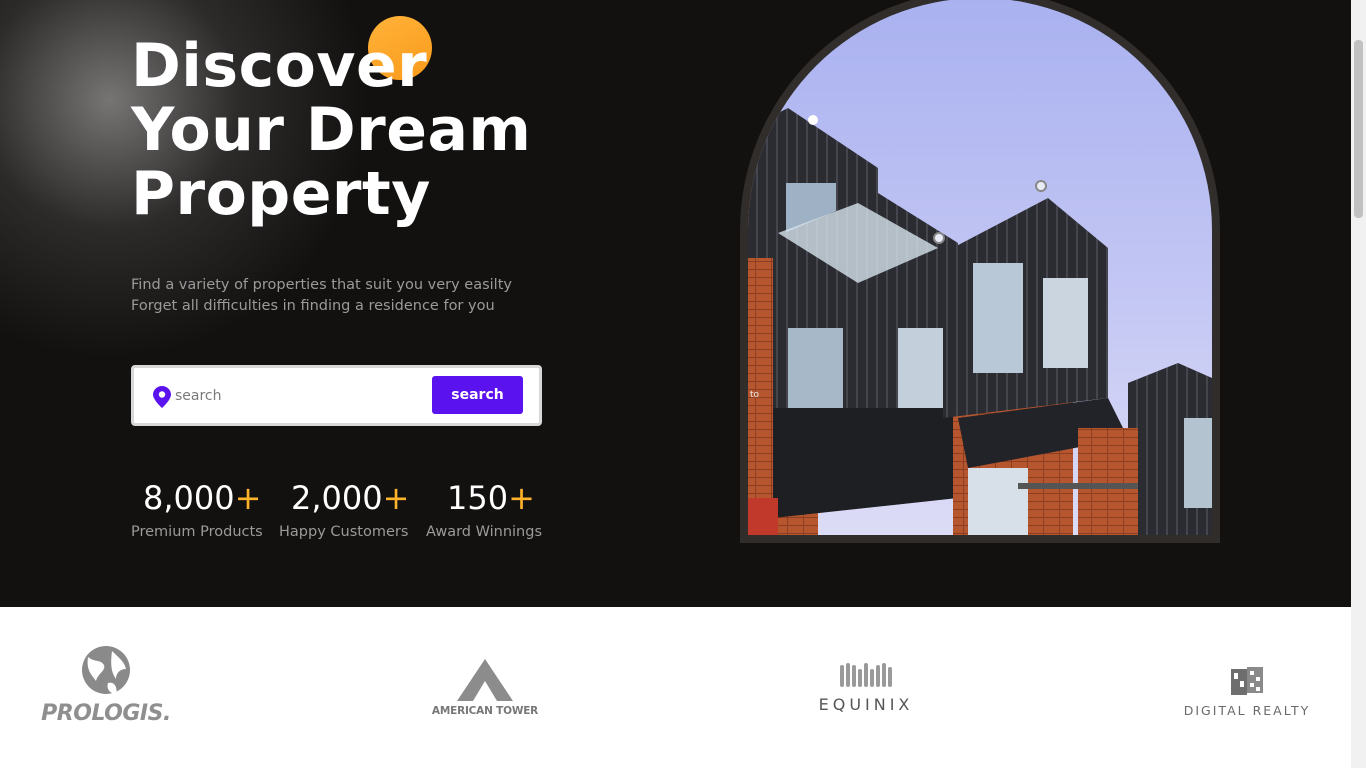 The width and height of the screenshot is (1366, 768). What do you see at coordinates (478, 498) in the screenshot?
I see `stat-number: 150` at bounding box center [478, 498].